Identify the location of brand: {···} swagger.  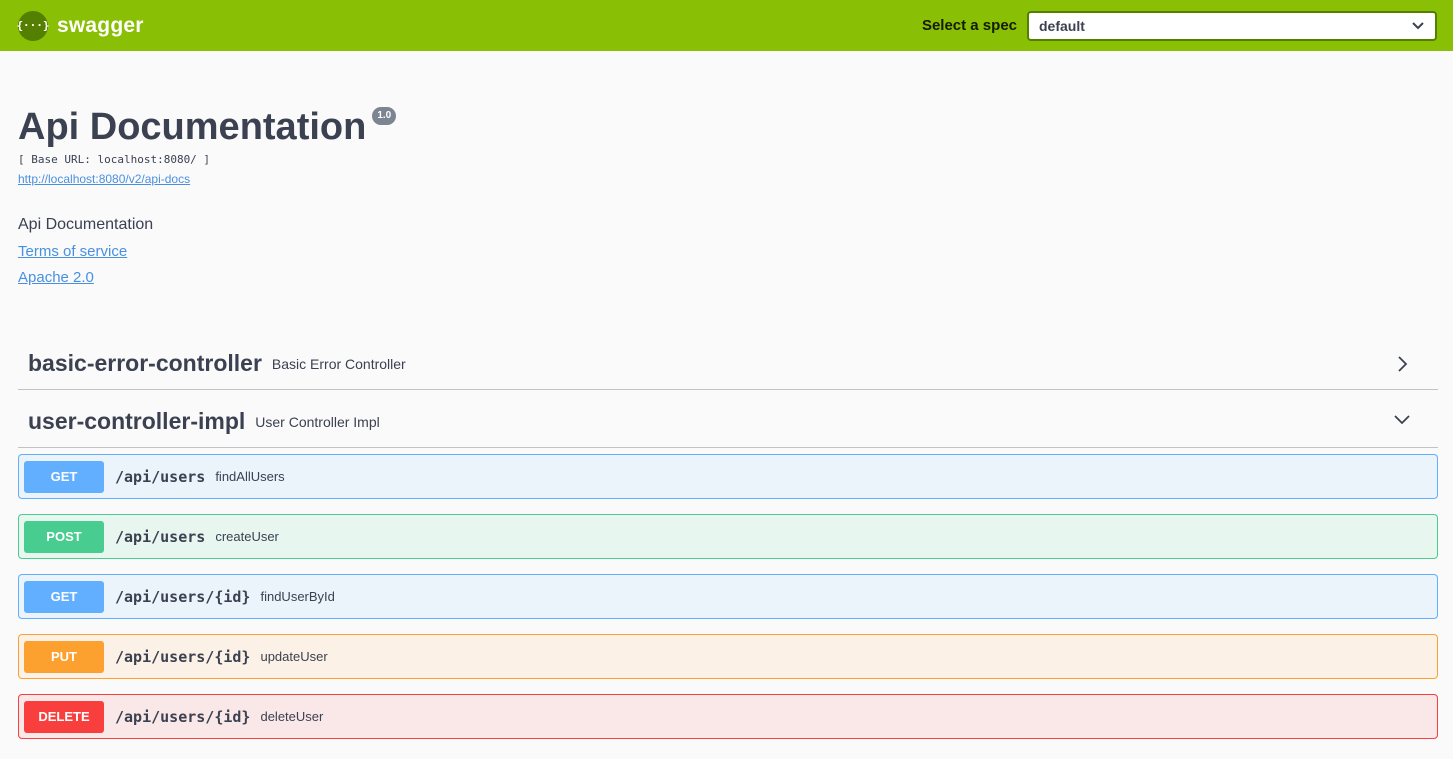
(80, 25).